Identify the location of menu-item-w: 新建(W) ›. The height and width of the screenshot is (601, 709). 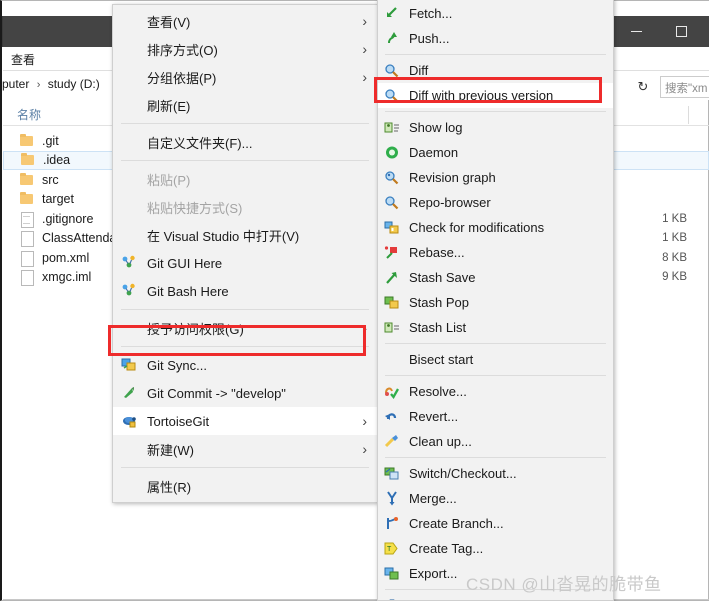
(245, 449).